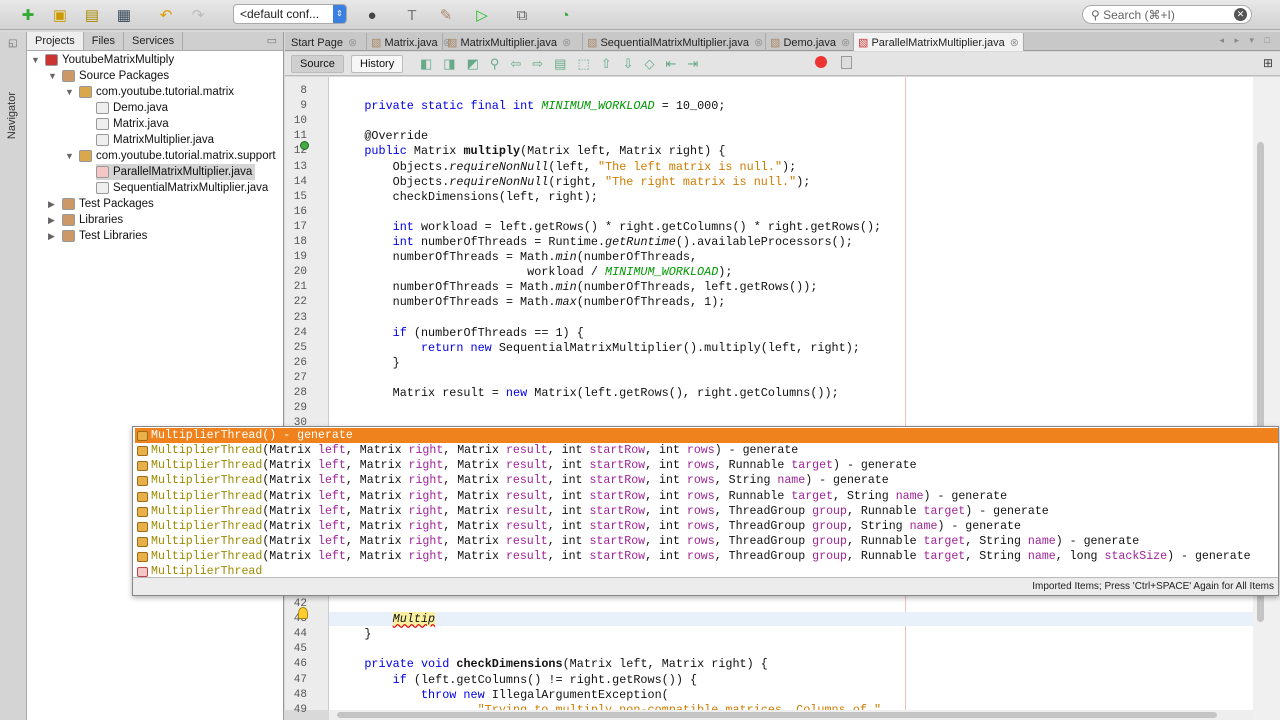 This screenshot has height=720, width=1280. Describe the element at coordinates (846, 62) in the screenshot. I see `stop-macro-icon` at that location.